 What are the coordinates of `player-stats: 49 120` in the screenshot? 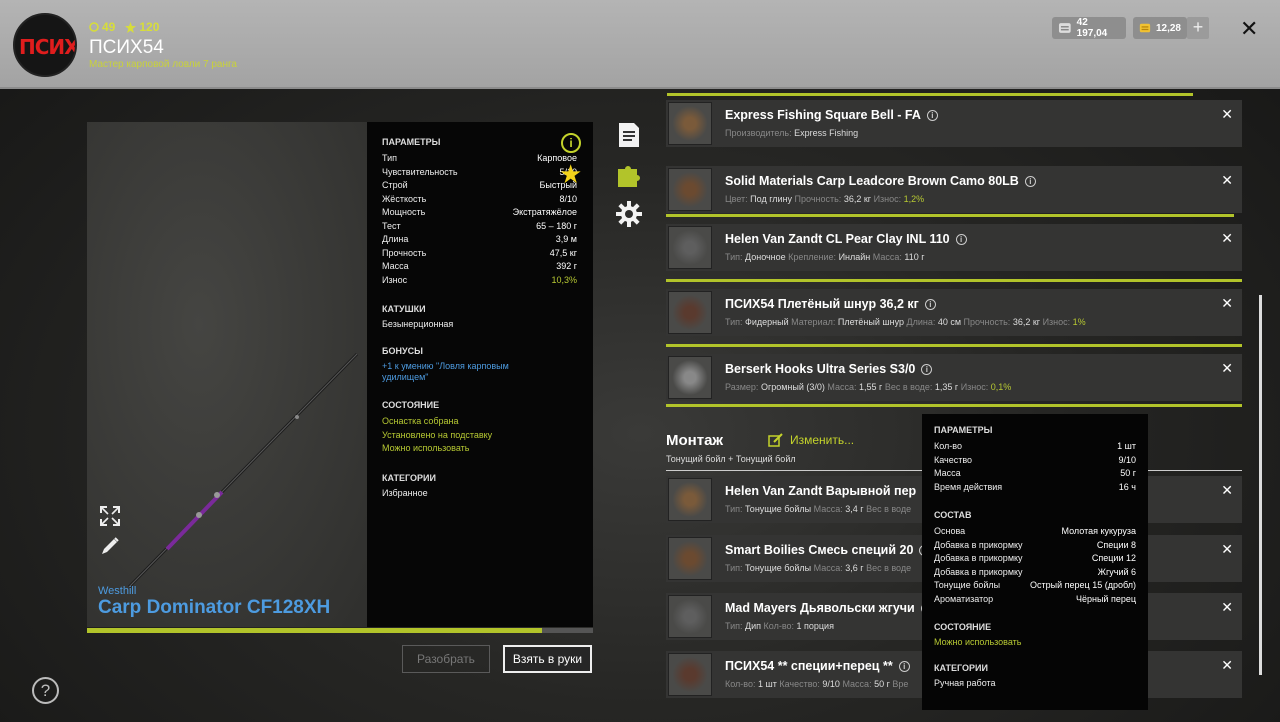 It's located at (124, 27).